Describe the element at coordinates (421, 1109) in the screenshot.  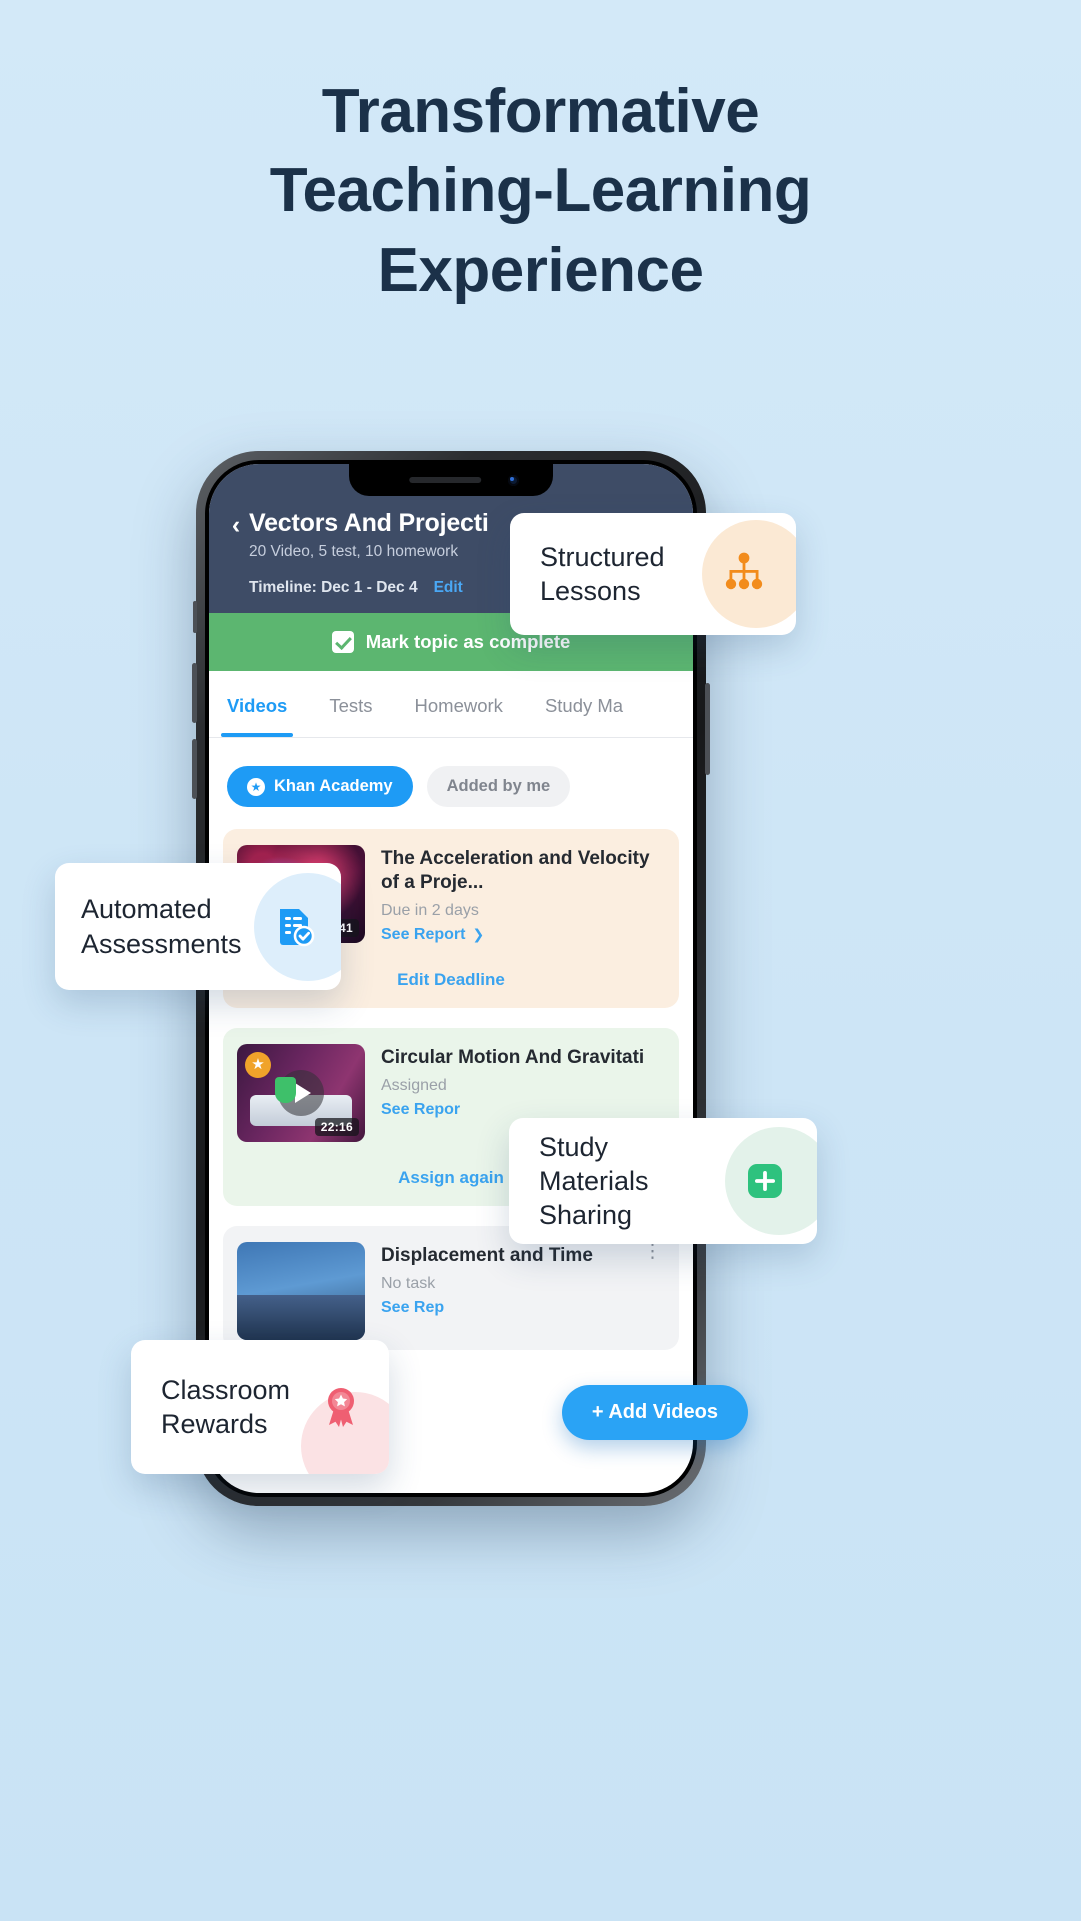
I see `see-report-label: See Repor` at that location.